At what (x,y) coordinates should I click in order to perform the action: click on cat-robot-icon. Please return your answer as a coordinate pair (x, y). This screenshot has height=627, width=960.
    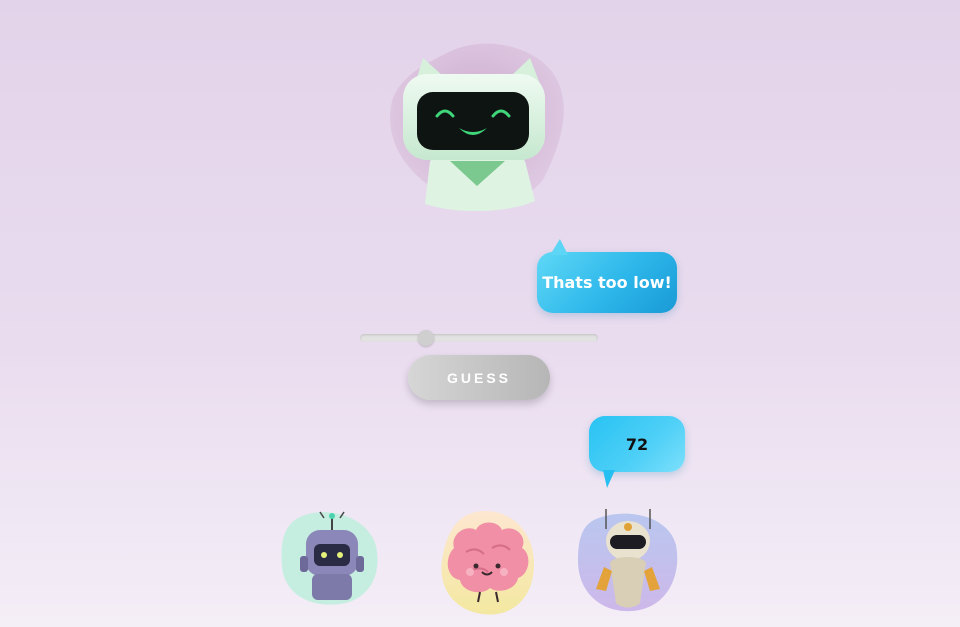
    Looking at the image, I should click on (477, 127).